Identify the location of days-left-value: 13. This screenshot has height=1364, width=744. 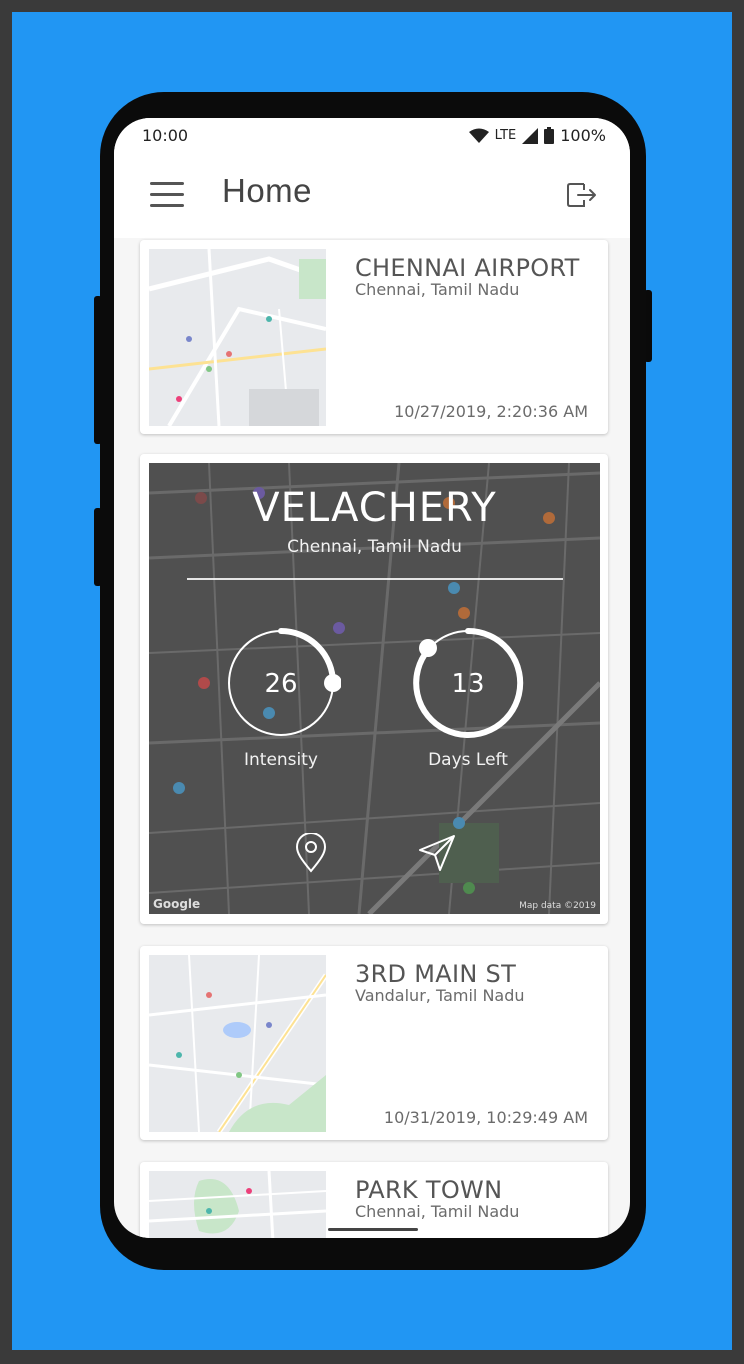
(468, 684).